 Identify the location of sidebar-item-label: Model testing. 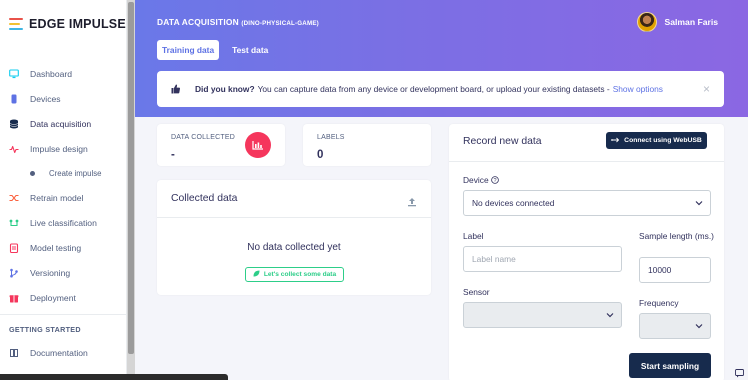
(56, 247).